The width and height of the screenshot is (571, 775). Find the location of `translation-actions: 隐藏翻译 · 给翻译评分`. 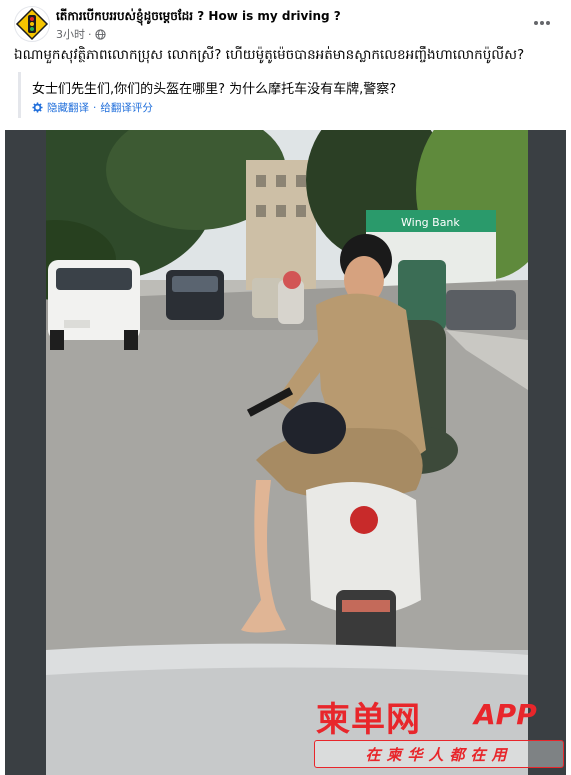

translation-actions: 隐藏翻译 · 给翻译评分 is located at coordinates (92, 107).